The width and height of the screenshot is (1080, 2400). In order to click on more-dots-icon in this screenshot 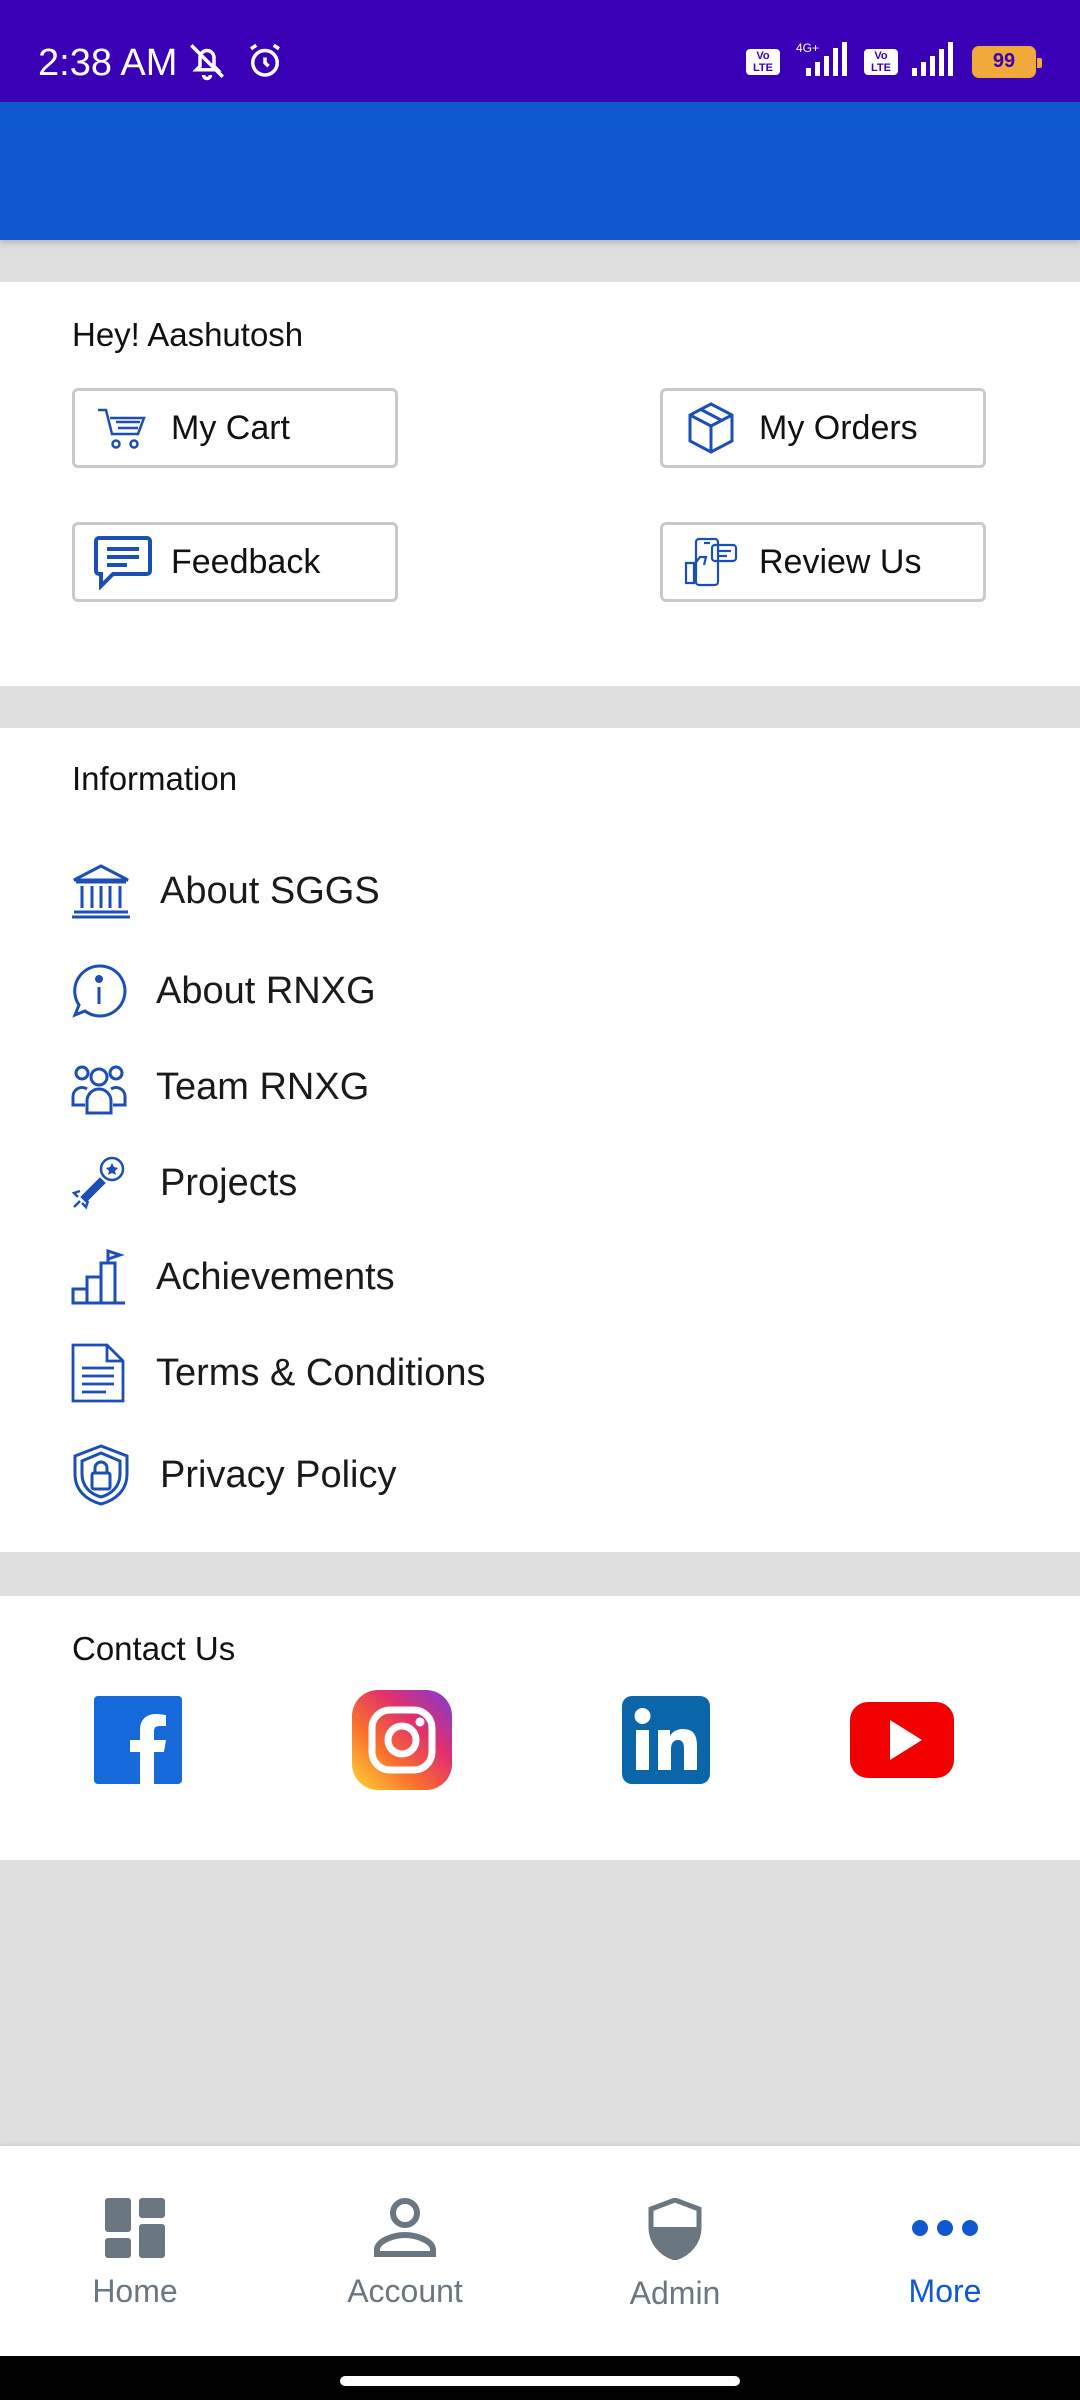, I will do `click(945, 2230)`.